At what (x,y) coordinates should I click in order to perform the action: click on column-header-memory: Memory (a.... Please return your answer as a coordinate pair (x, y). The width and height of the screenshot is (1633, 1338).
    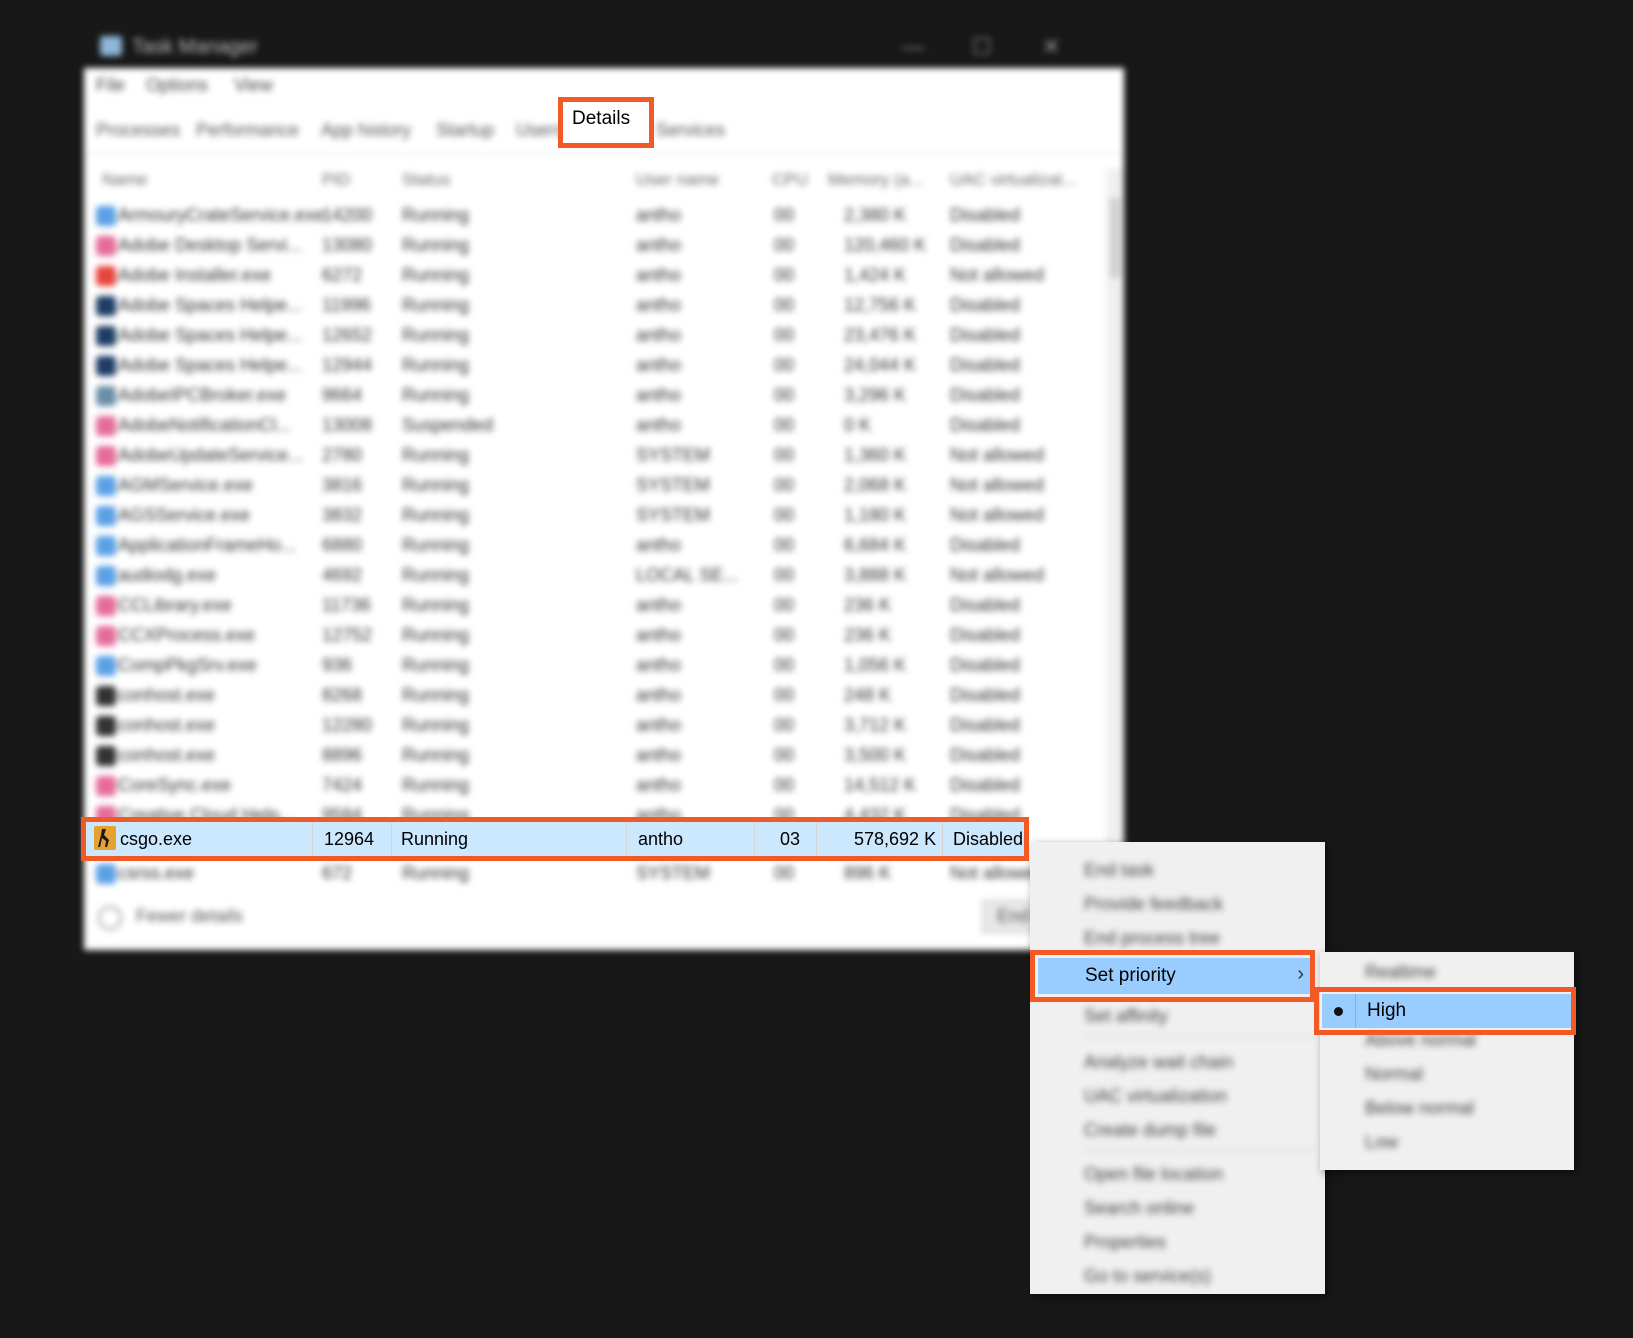
    Looking at the image, I should click on (875, 180).